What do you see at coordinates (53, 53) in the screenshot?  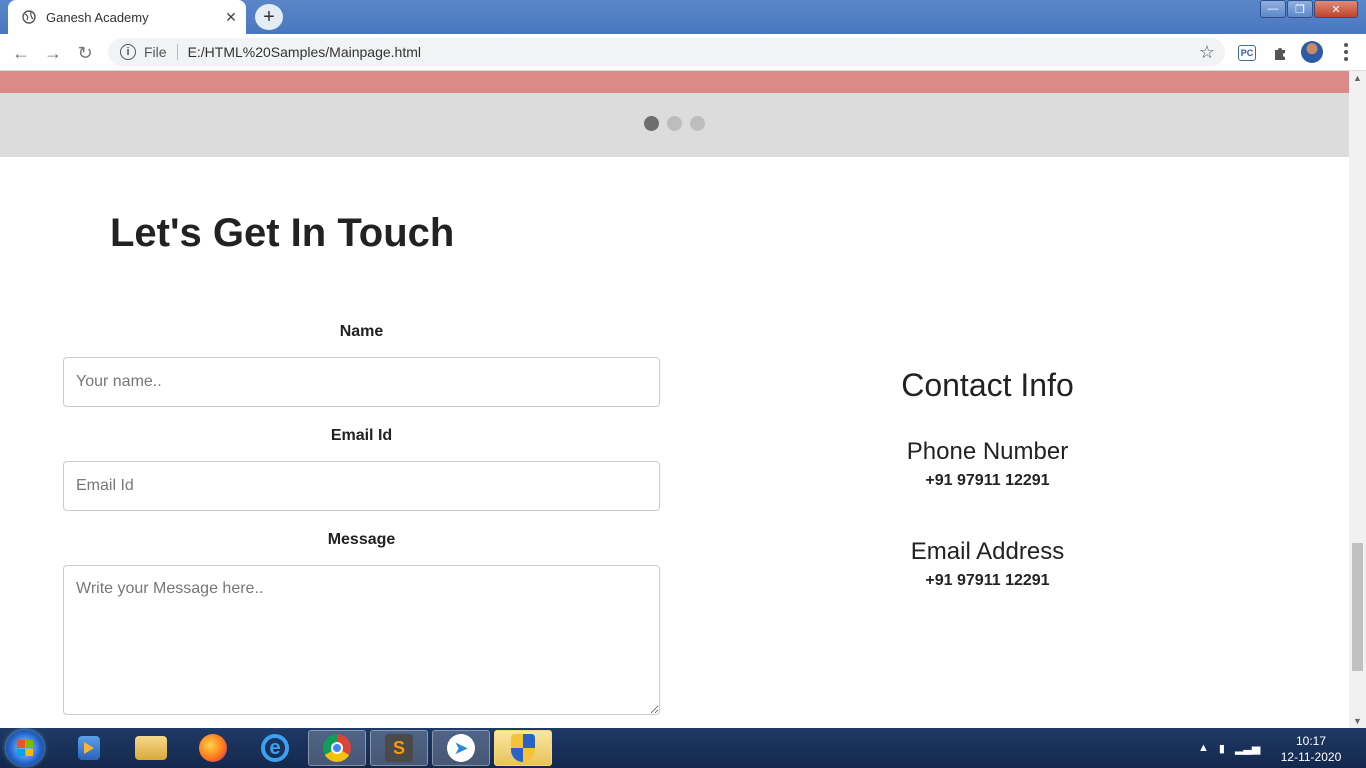 I see `forward-arrow-icon: →` at bounding box center [53, 53].